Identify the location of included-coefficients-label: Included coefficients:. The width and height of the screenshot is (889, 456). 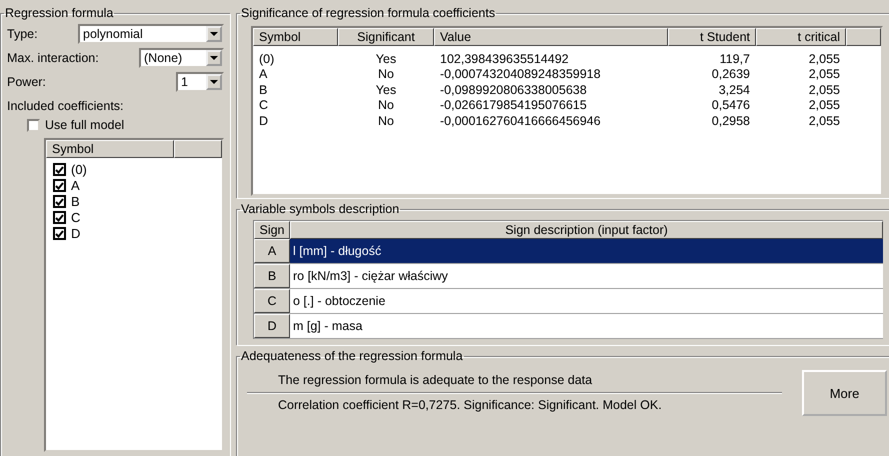
(65, 106).